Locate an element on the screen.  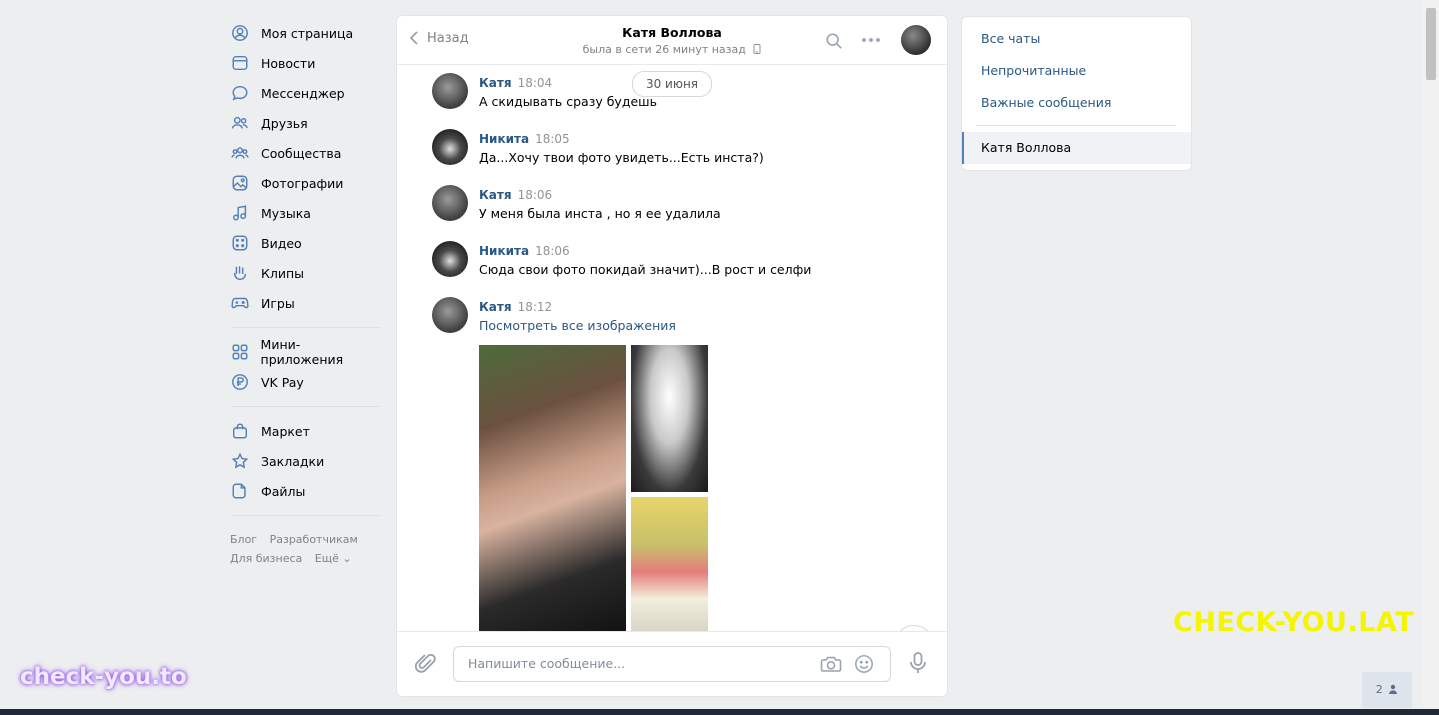
emoji-icon is located at coordinates (864, 666).